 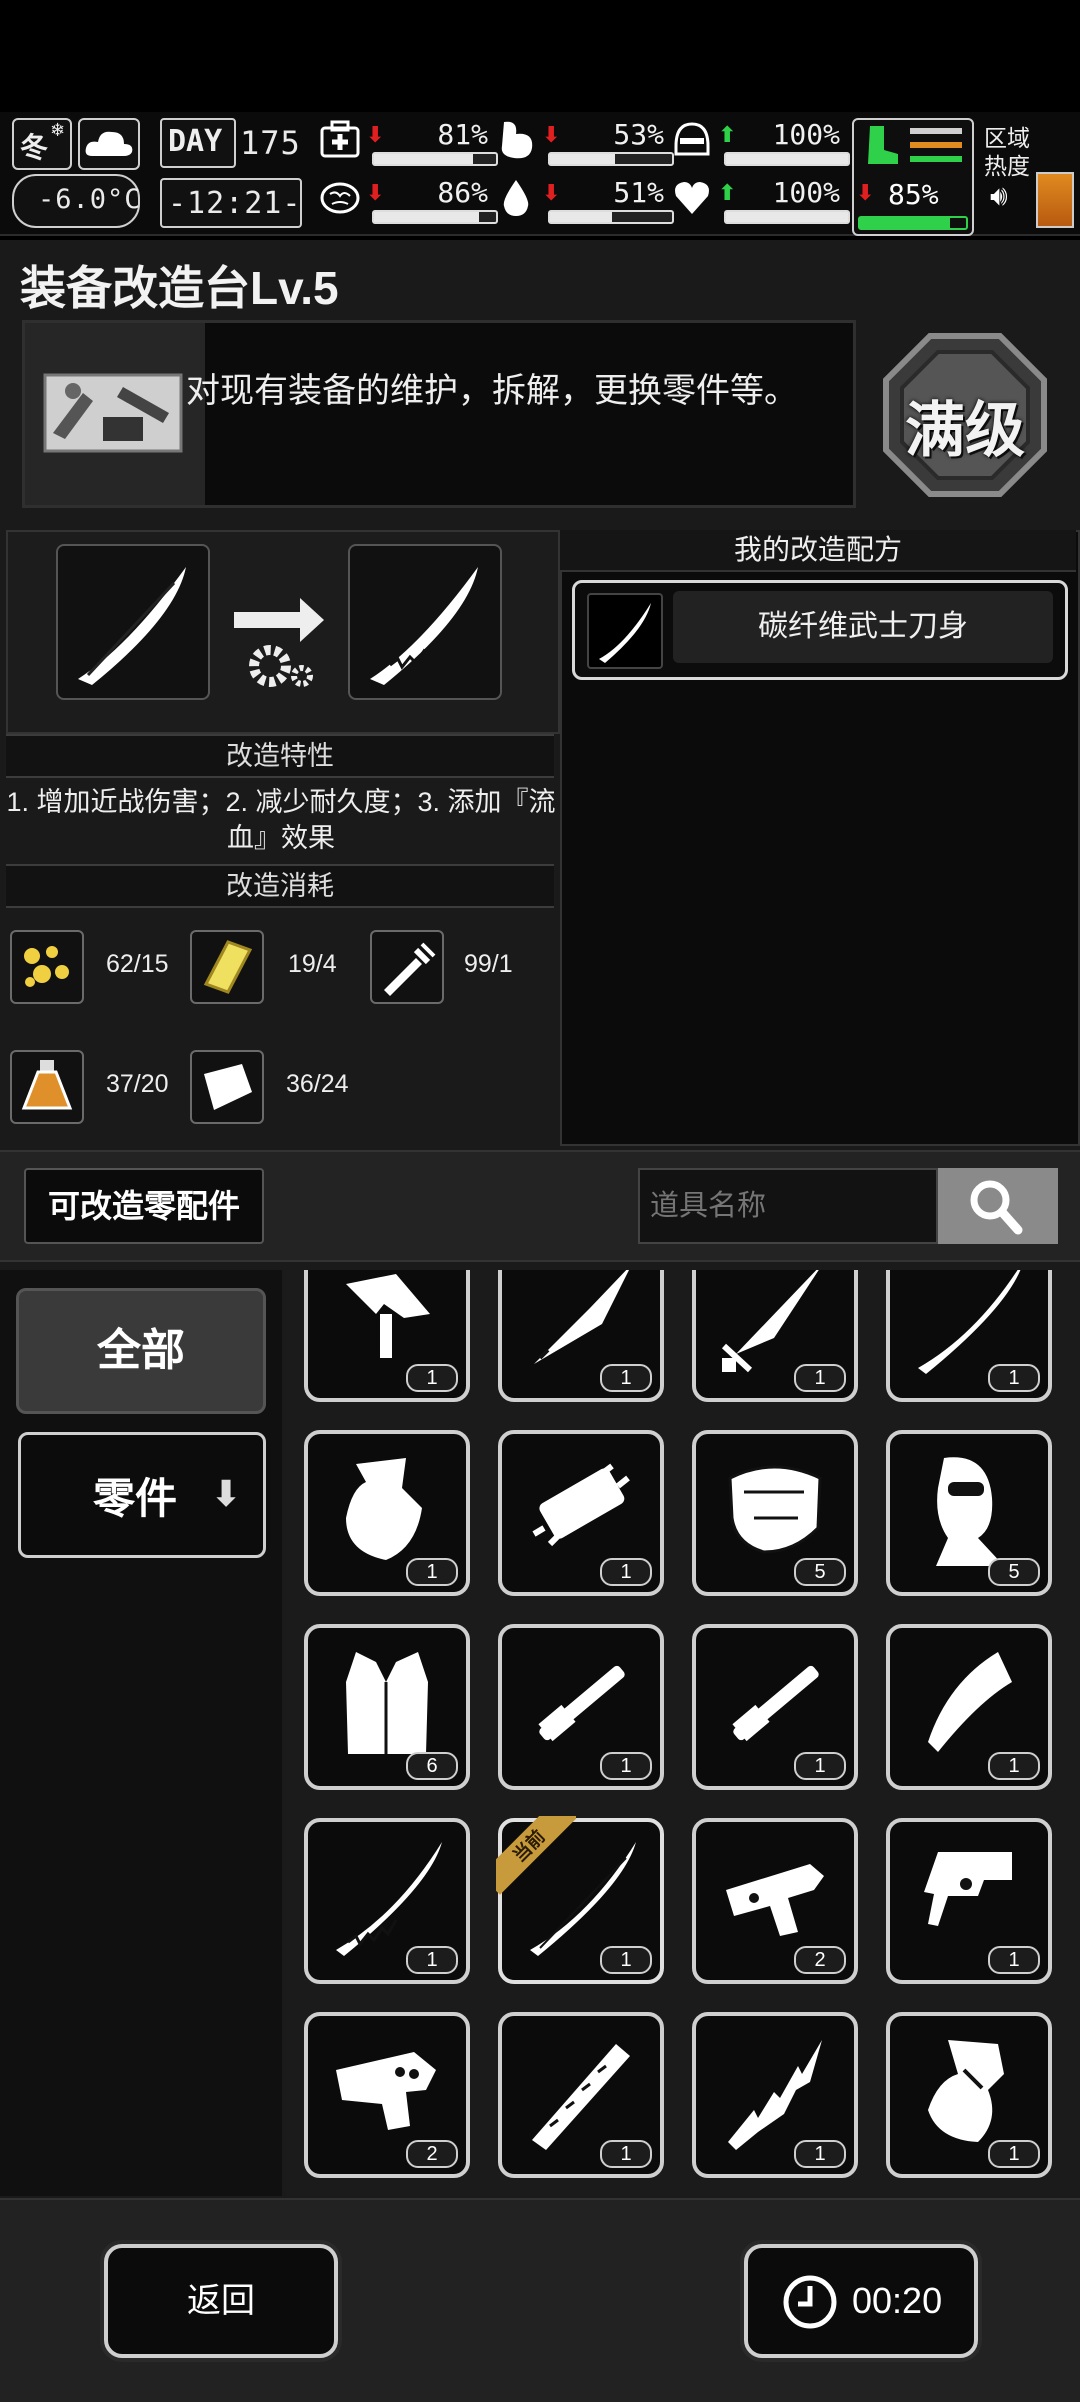 I want to click on feature-description: 1. 增加近战伤害；2. 减少耐久度；3. 添加『流血』效果, so click(x=281, y=820).